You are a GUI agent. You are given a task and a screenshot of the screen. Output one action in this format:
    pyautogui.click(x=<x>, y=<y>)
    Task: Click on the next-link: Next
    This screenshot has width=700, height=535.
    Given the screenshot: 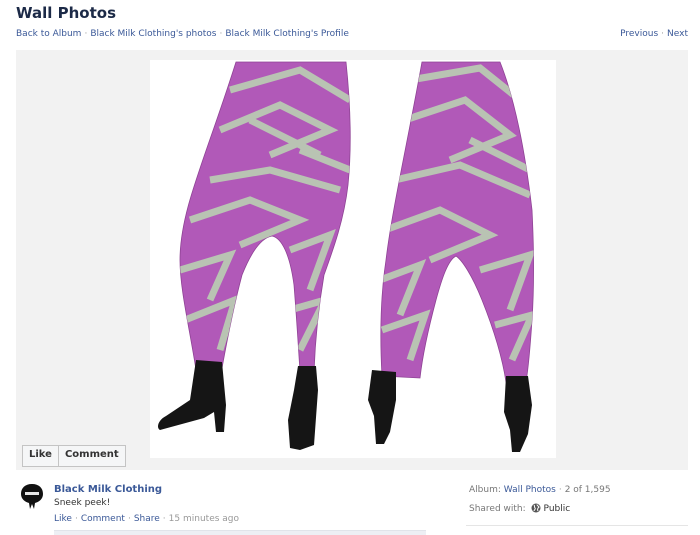 What is the action you would take?
    pyautogui.click(x=677, y=34)
    